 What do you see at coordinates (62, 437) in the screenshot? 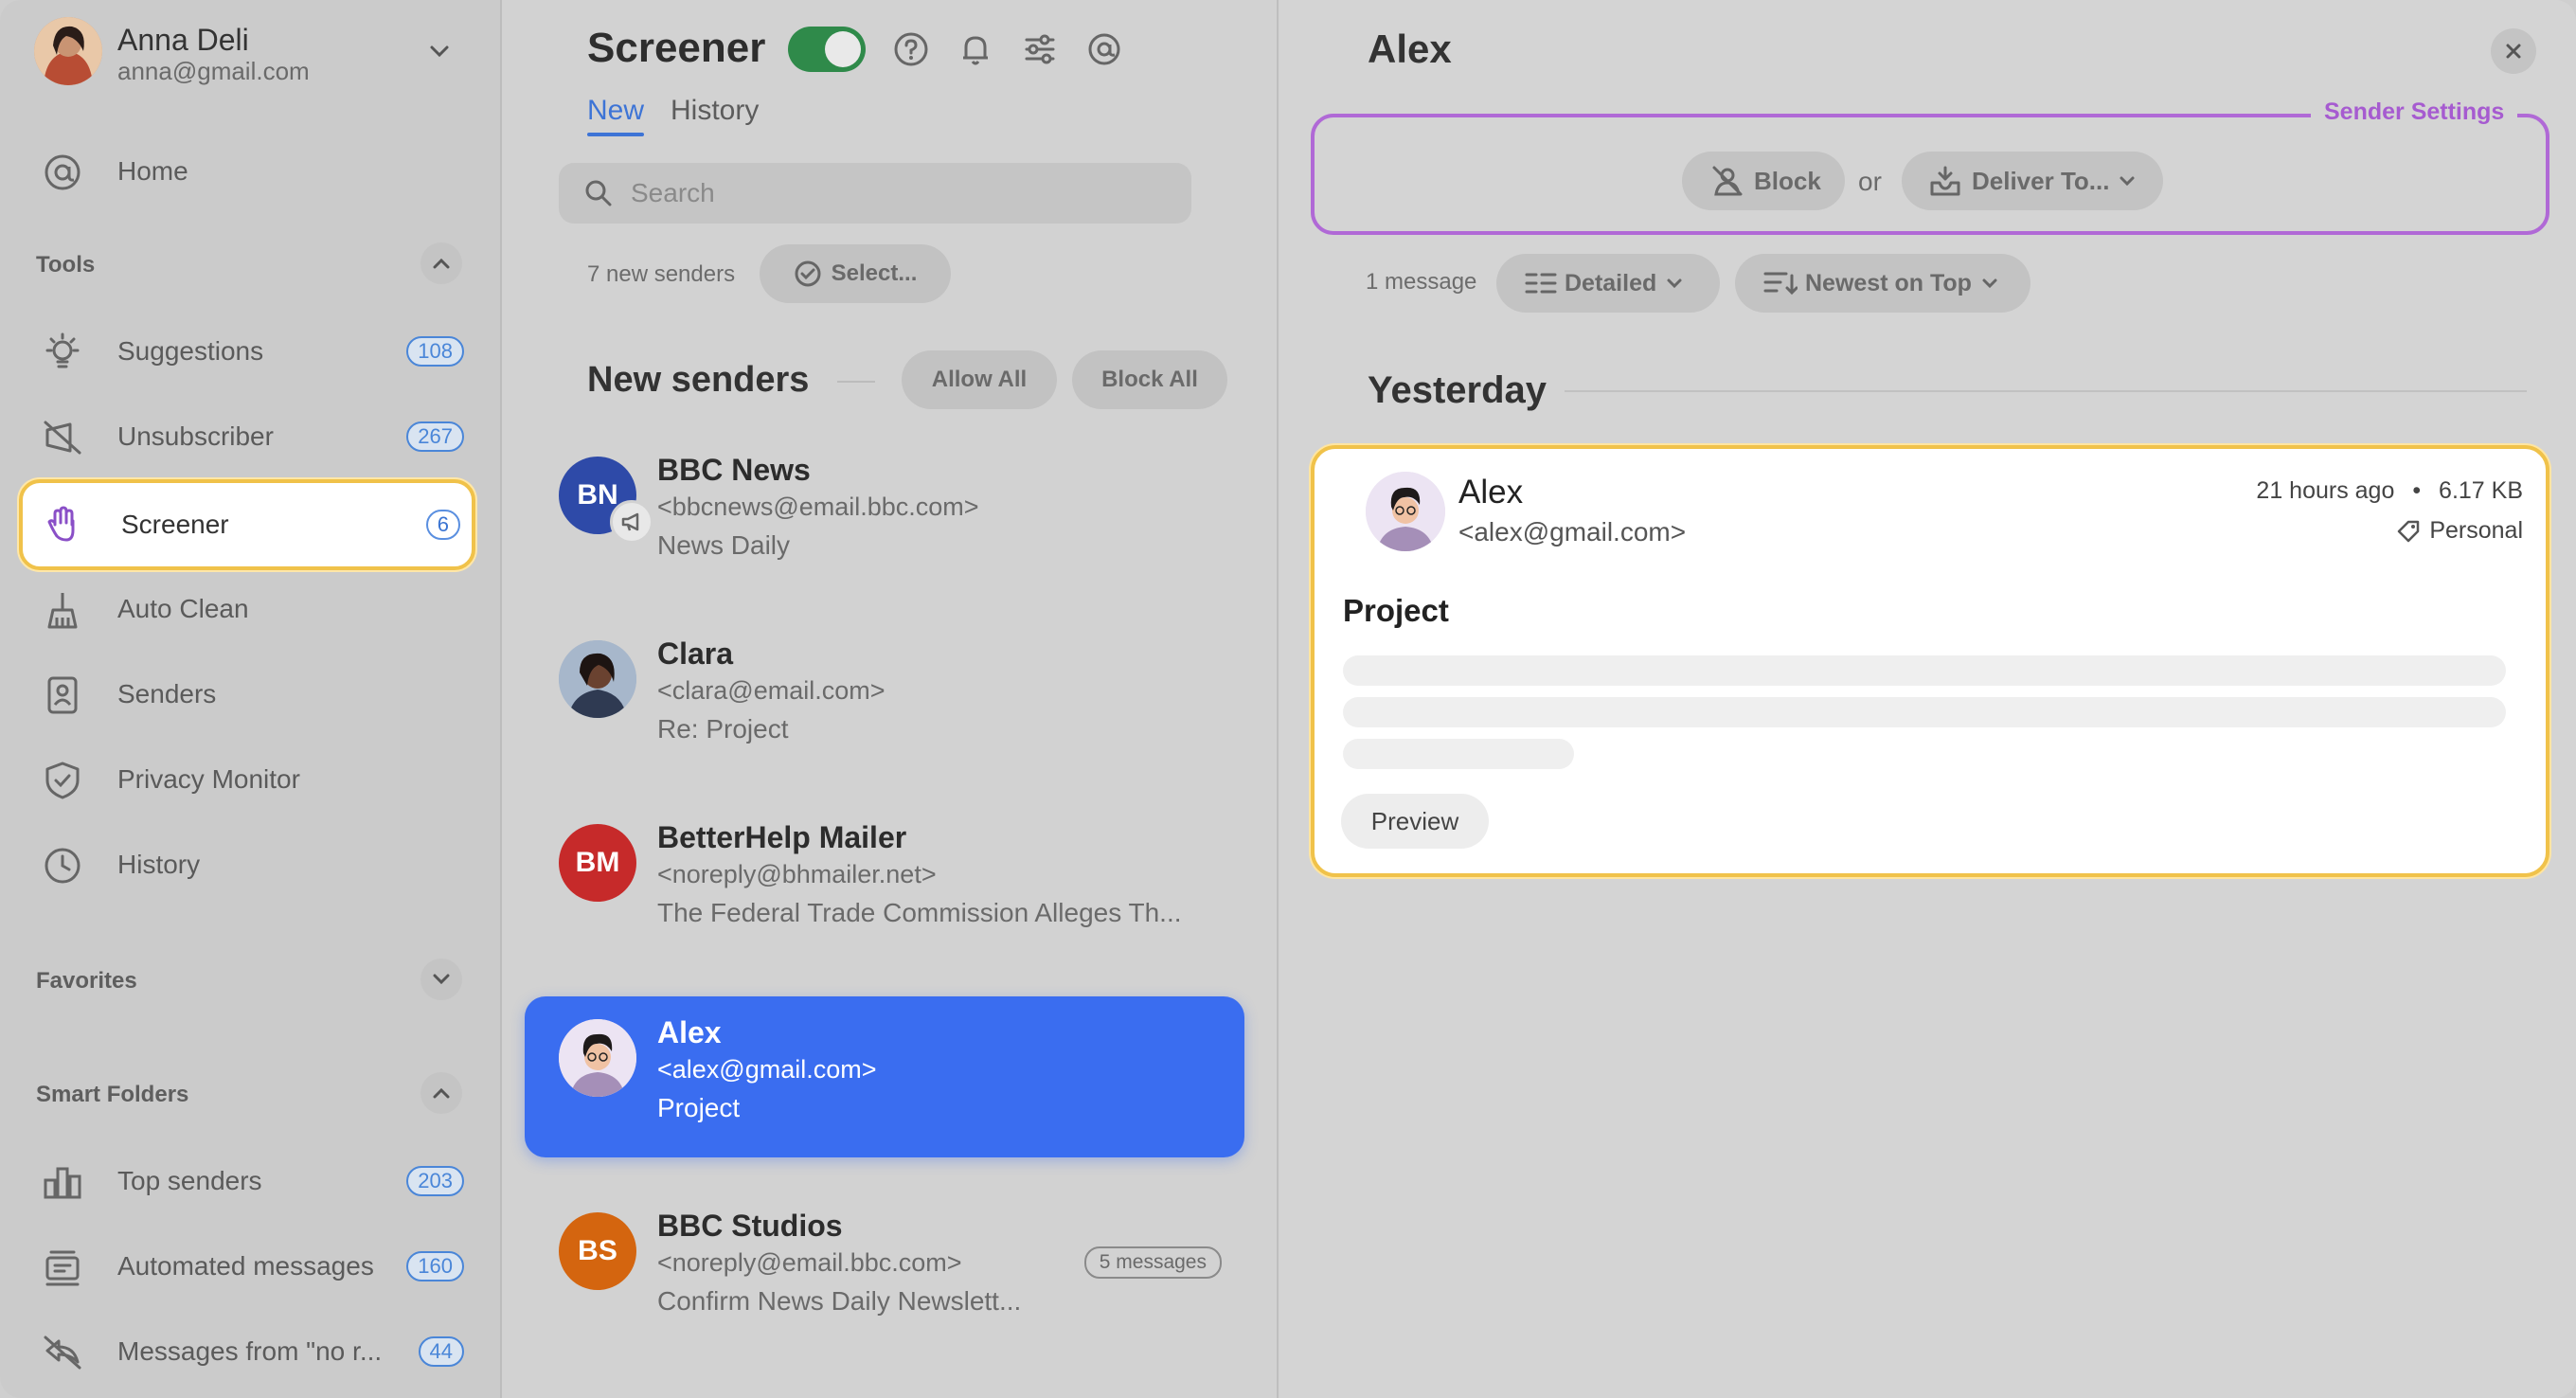
I see `unsubscribe-icon` at bounding box center [62, 437].